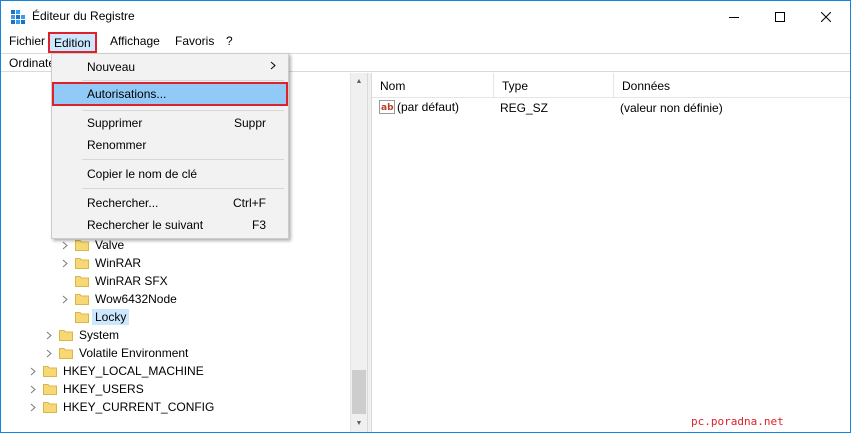 Image resolution: width=851 pixels, height=433 pixels. I want to click on string-value-icon: ab, so click(387, 107).